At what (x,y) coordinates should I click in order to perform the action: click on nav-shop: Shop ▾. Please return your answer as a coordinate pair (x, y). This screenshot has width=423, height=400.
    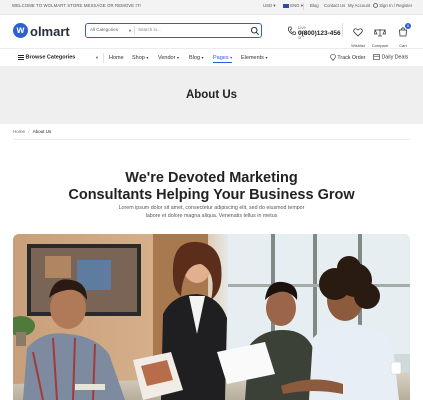
    Looking at the image, I should click on (140, 58).